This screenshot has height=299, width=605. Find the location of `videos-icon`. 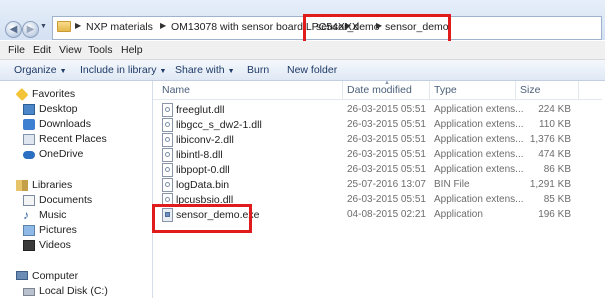

videos-icon is located at coordinates (29, 245).